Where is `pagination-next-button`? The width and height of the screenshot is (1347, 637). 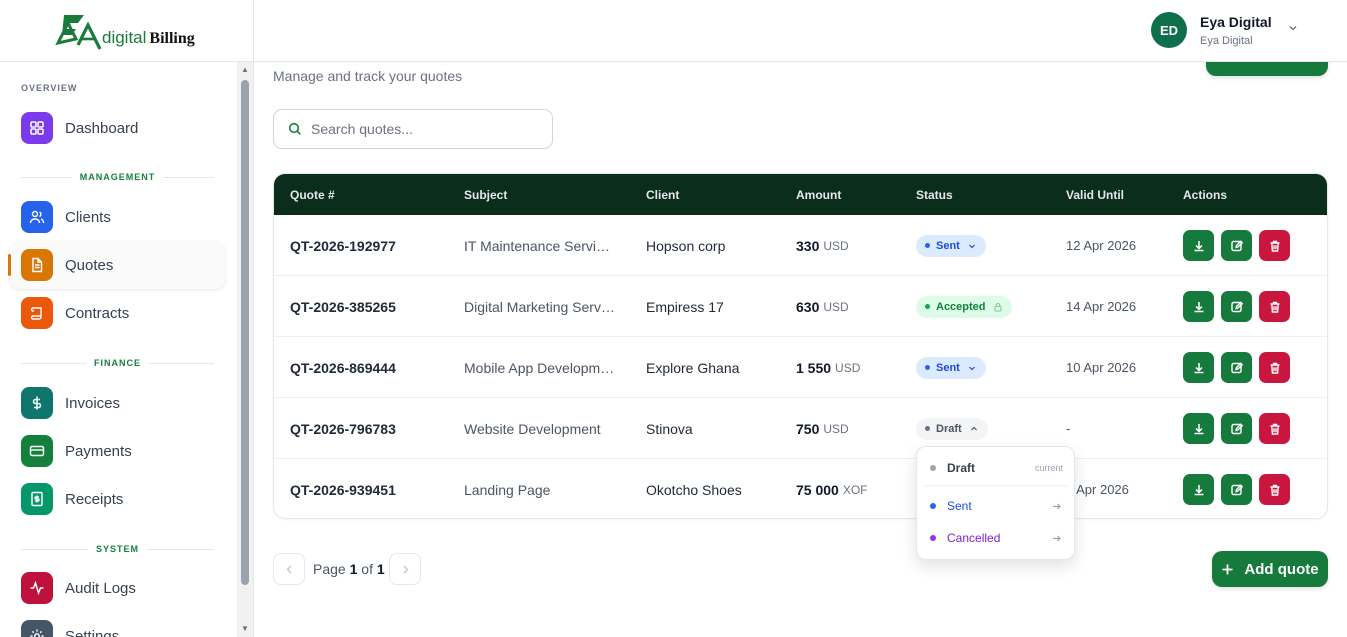
pagination-next-button is located at coordinates (405, 569).